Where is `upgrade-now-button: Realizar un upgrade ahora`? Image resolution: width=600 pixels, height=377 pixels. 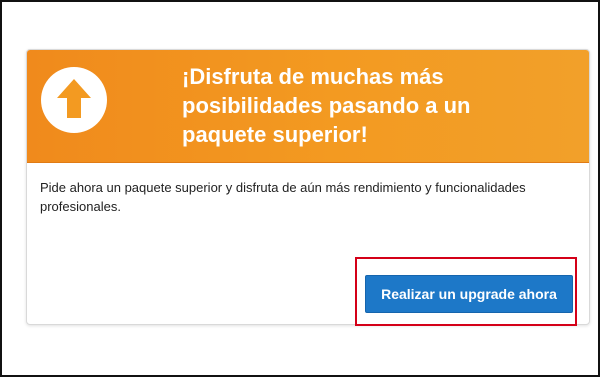
upgrade-now-button: Realizar un upgrade ahora is located at coordinates (469, 294).